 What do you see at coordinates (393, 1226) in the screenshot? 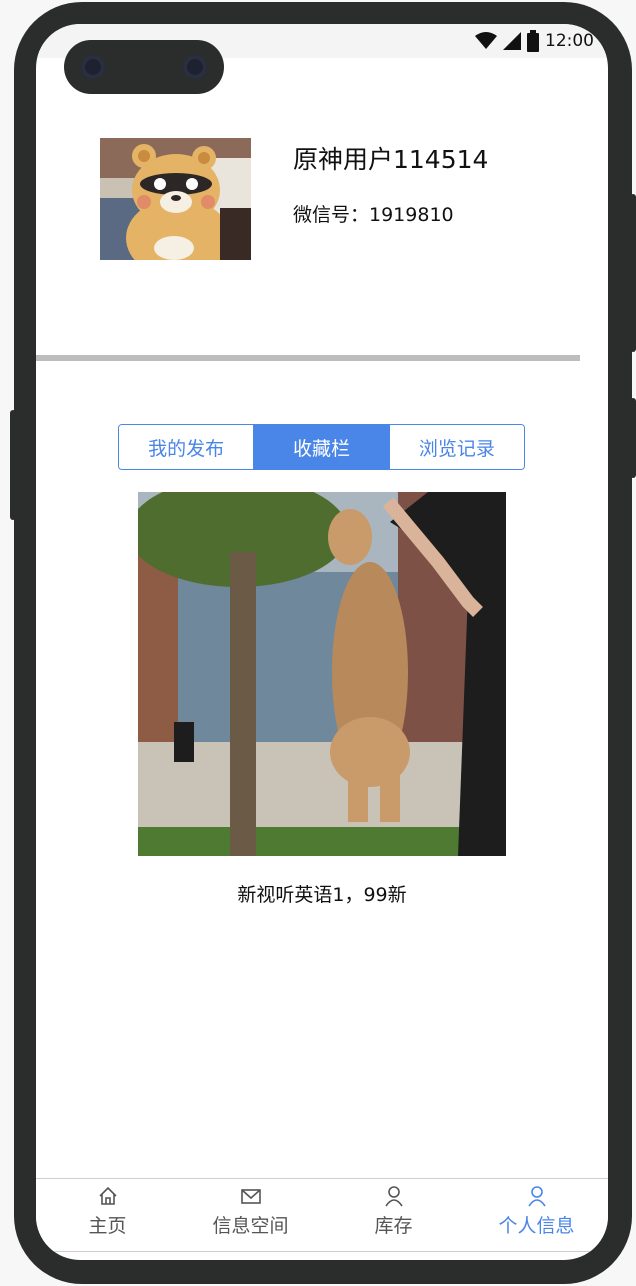
I see `nav-label-inventory: 库存` at bounding box center [393, 1226].